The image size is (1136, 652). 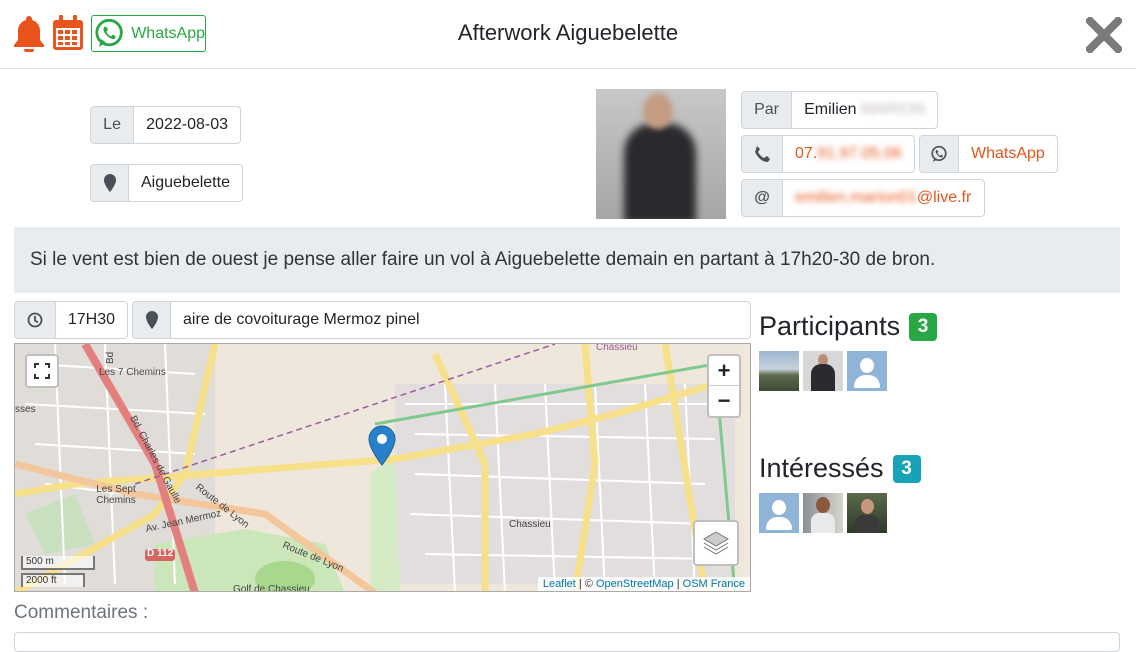 I want to click on scale-metric: 500 m, so click(x=58, y=563).